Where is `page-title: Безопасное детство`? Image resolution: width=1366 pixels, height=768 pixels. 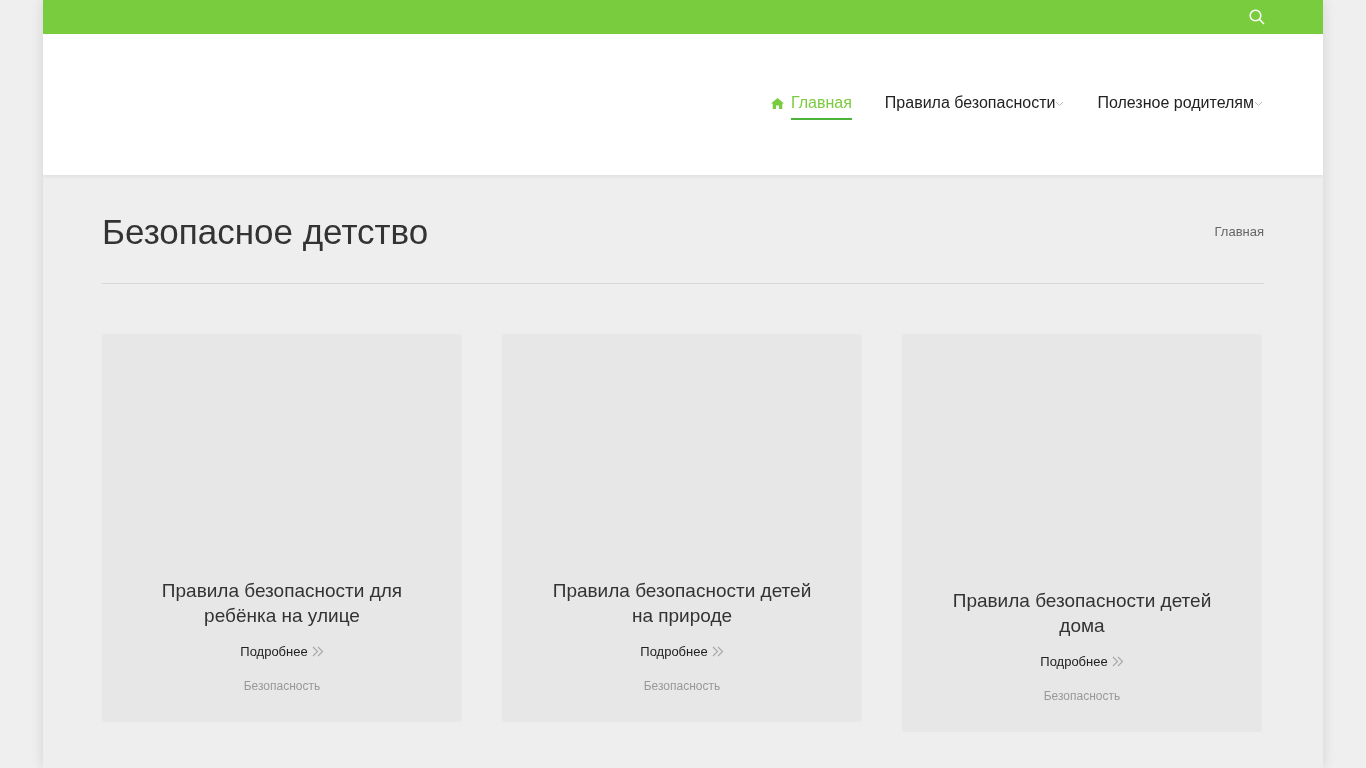 page-title: Безопасное детство is located at coordinates (265, 232).